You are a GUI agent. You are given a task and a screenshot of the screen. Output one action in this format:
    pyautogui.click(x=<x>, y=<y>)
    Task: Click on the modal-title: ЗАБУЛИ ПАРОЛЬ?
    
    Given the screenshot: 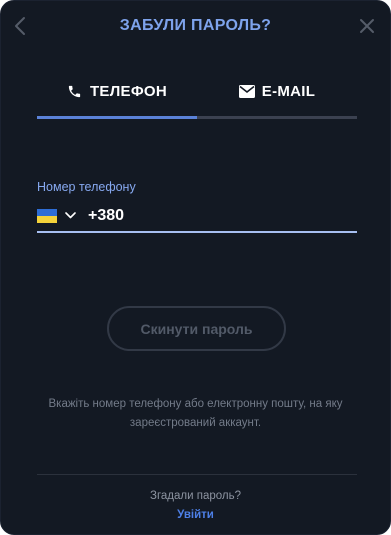 What is the action you would take?
    pyautogui.click(x=195, y=25)
    